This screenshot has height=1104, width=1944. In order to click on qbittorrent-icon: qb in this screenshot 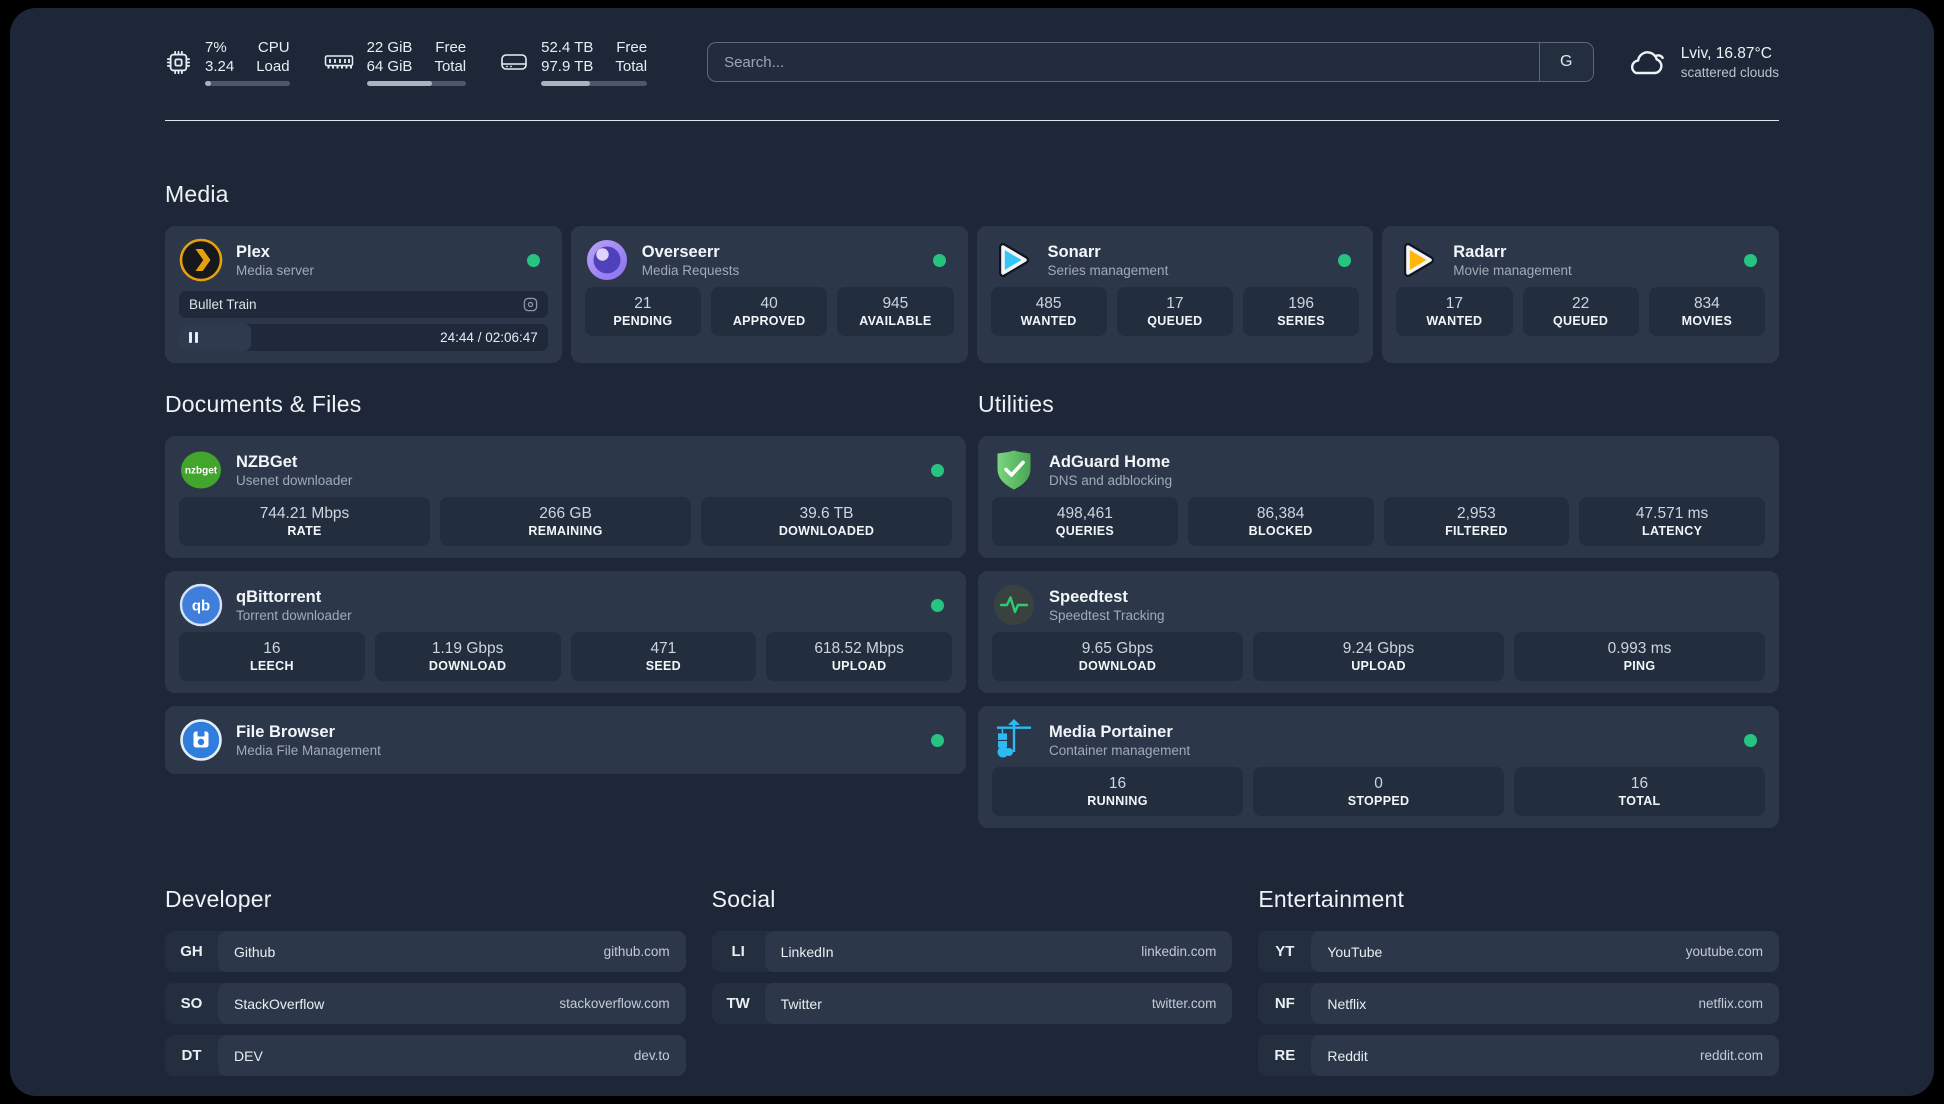, I will do `click(201, 605)`.